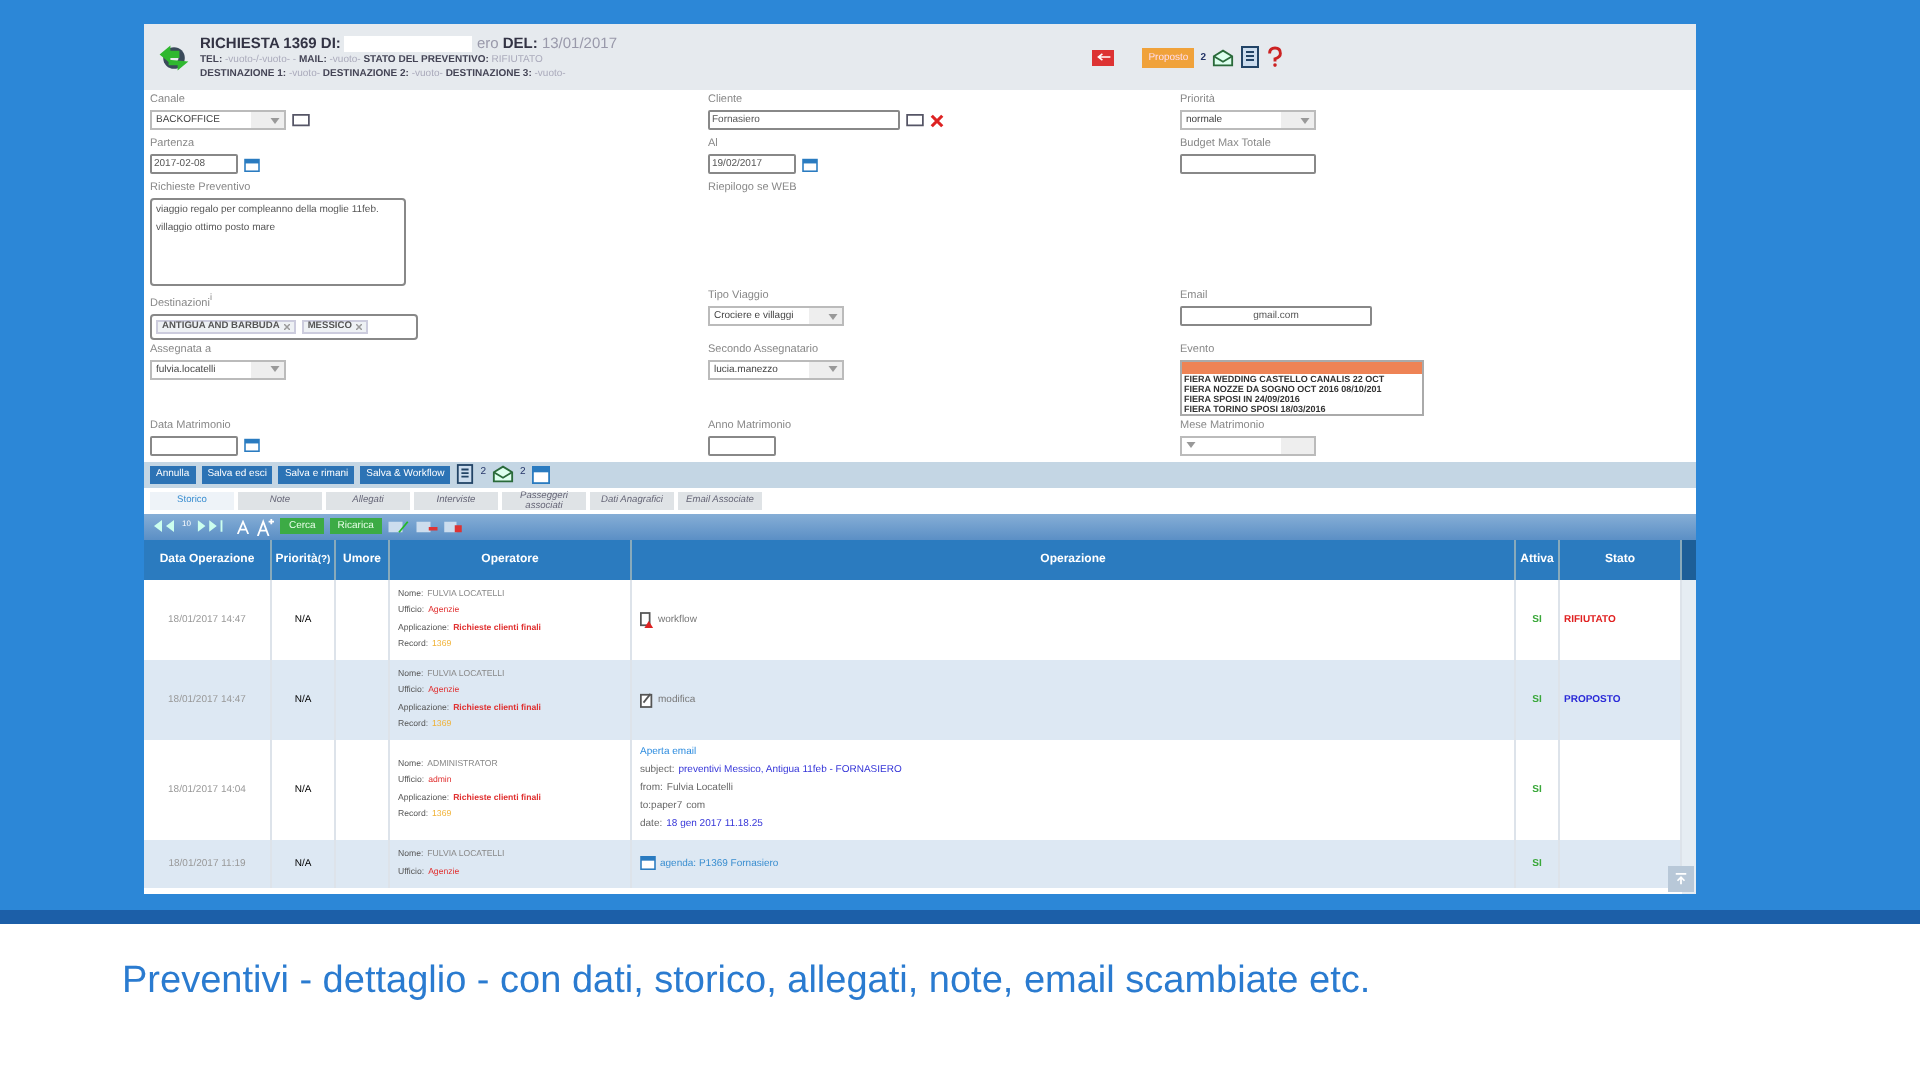 The width and height of the screenshot is (1920, 1080). I want to click on date-field, so click(194, 445).